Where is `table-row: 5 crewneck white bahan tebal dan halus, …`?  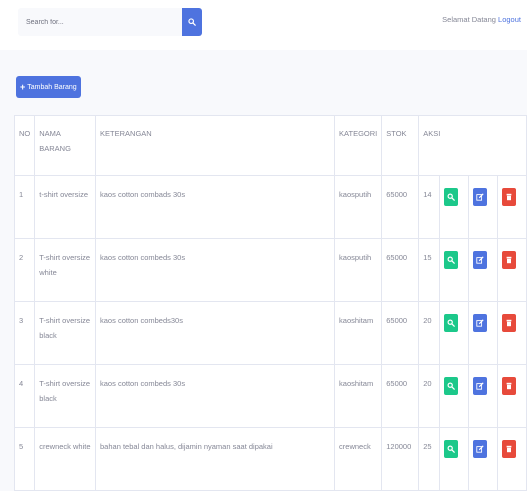 table-row: 5 crewneck white bahan tebal dan halus, … is located at coordinates (270, 459).